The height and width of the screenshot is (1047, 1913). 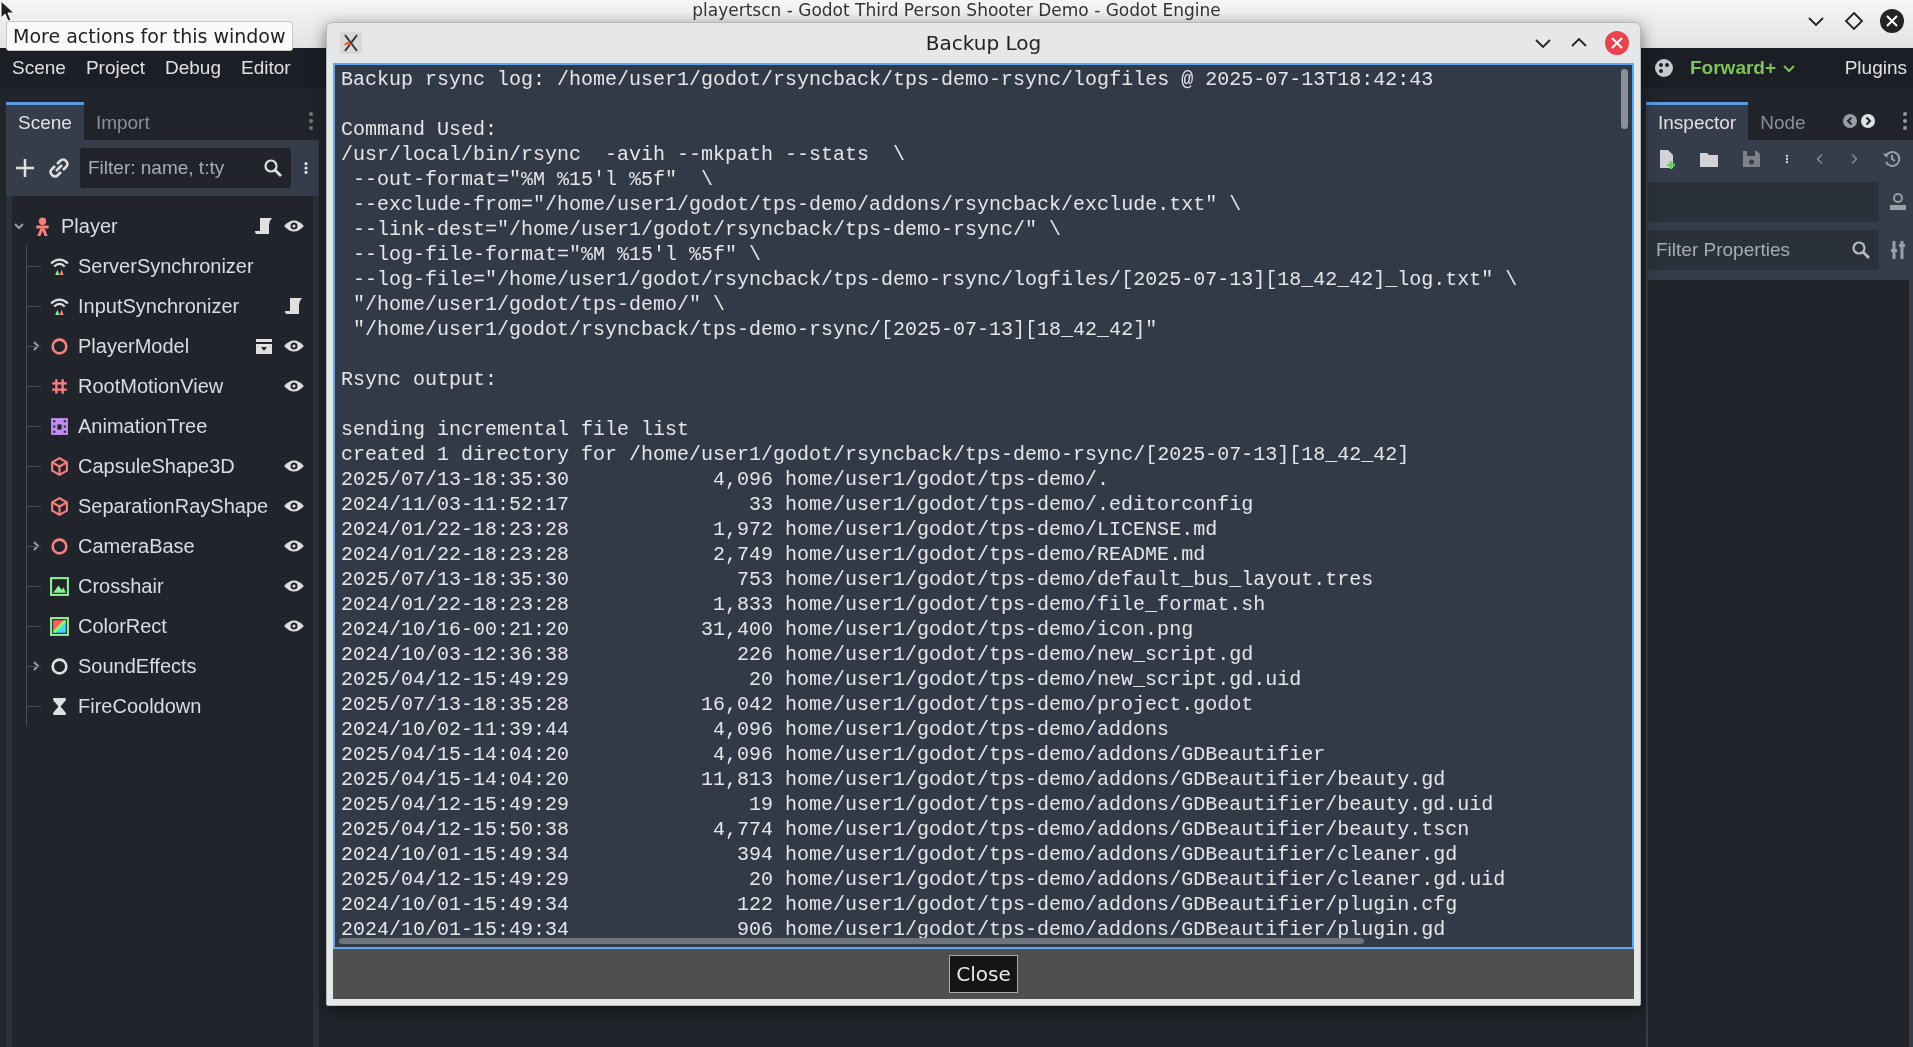 I want to click on file-date: 2025/04/15-14:04:20, so click(x=455, y=779).